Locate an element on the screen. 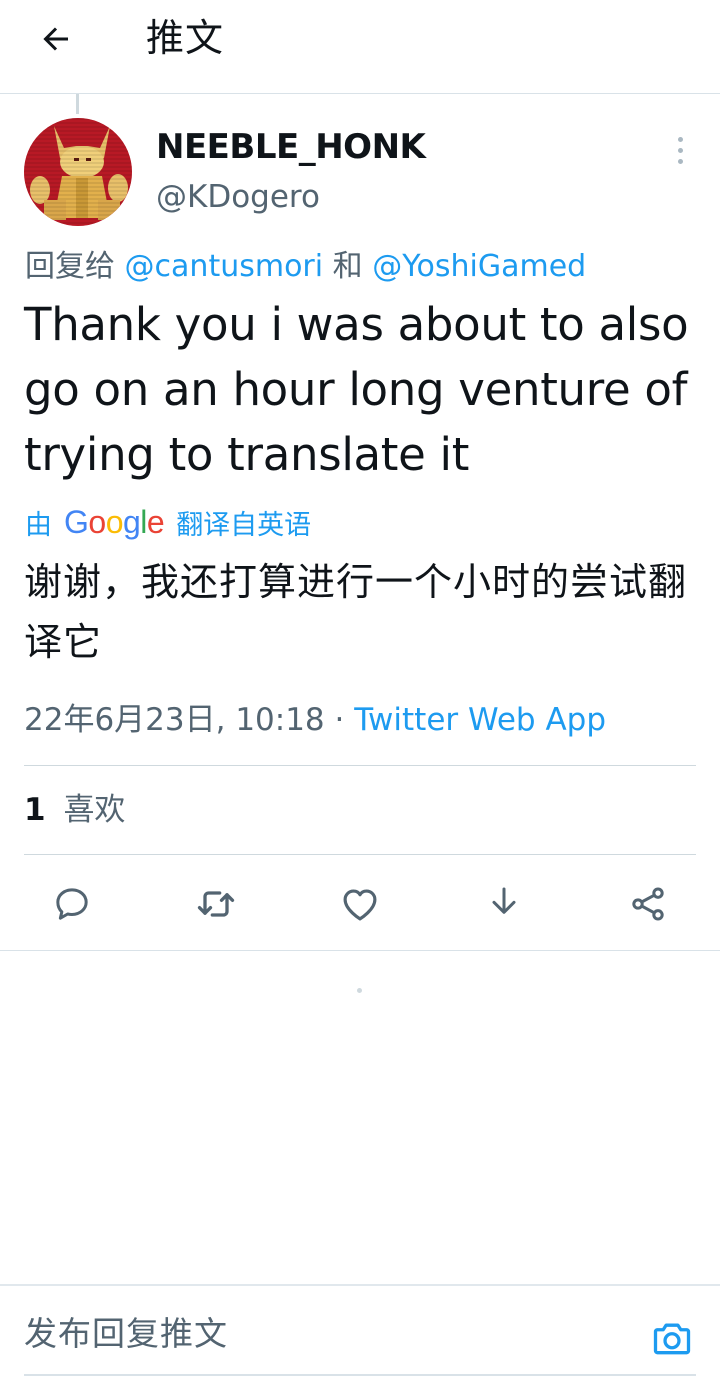 Image resolution: width=720 pixels, height=1388 pixels. mention-link-1: @cantusmori is located at coordinates (224, 266).